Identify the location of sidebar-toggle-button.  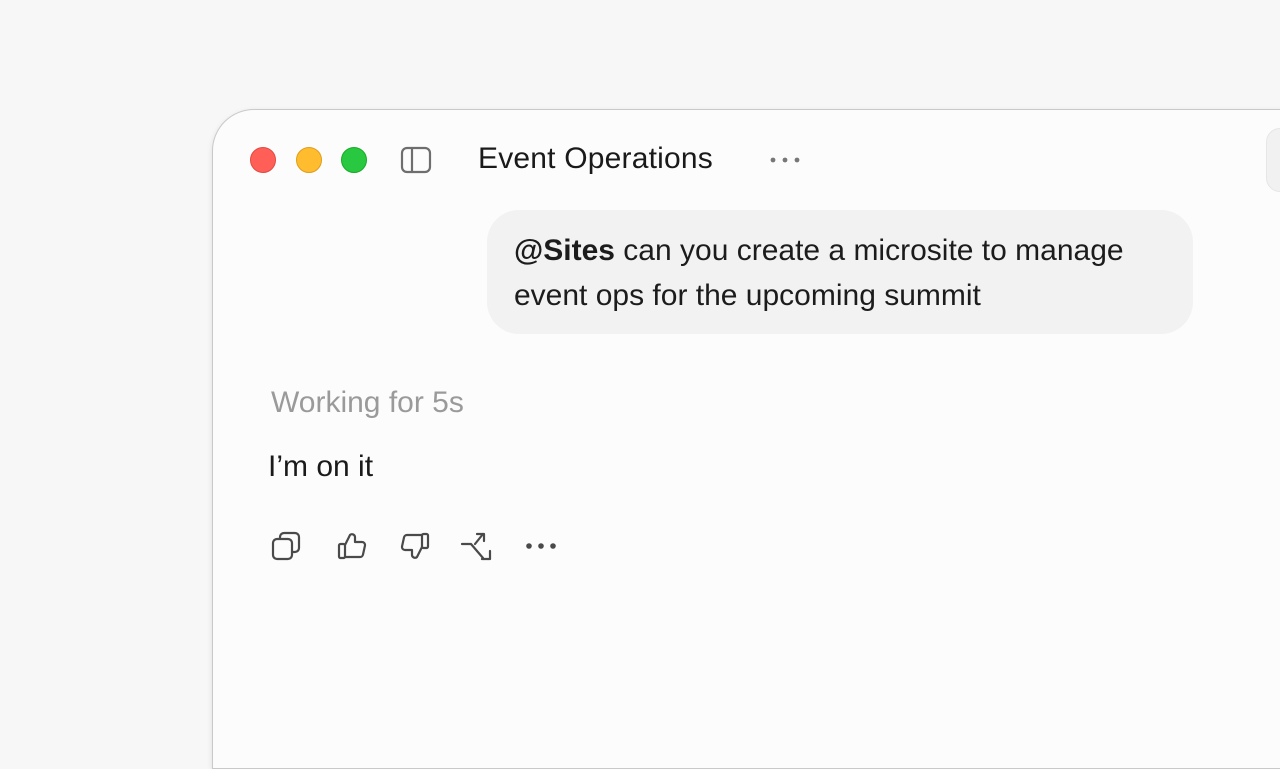
(416, 160).